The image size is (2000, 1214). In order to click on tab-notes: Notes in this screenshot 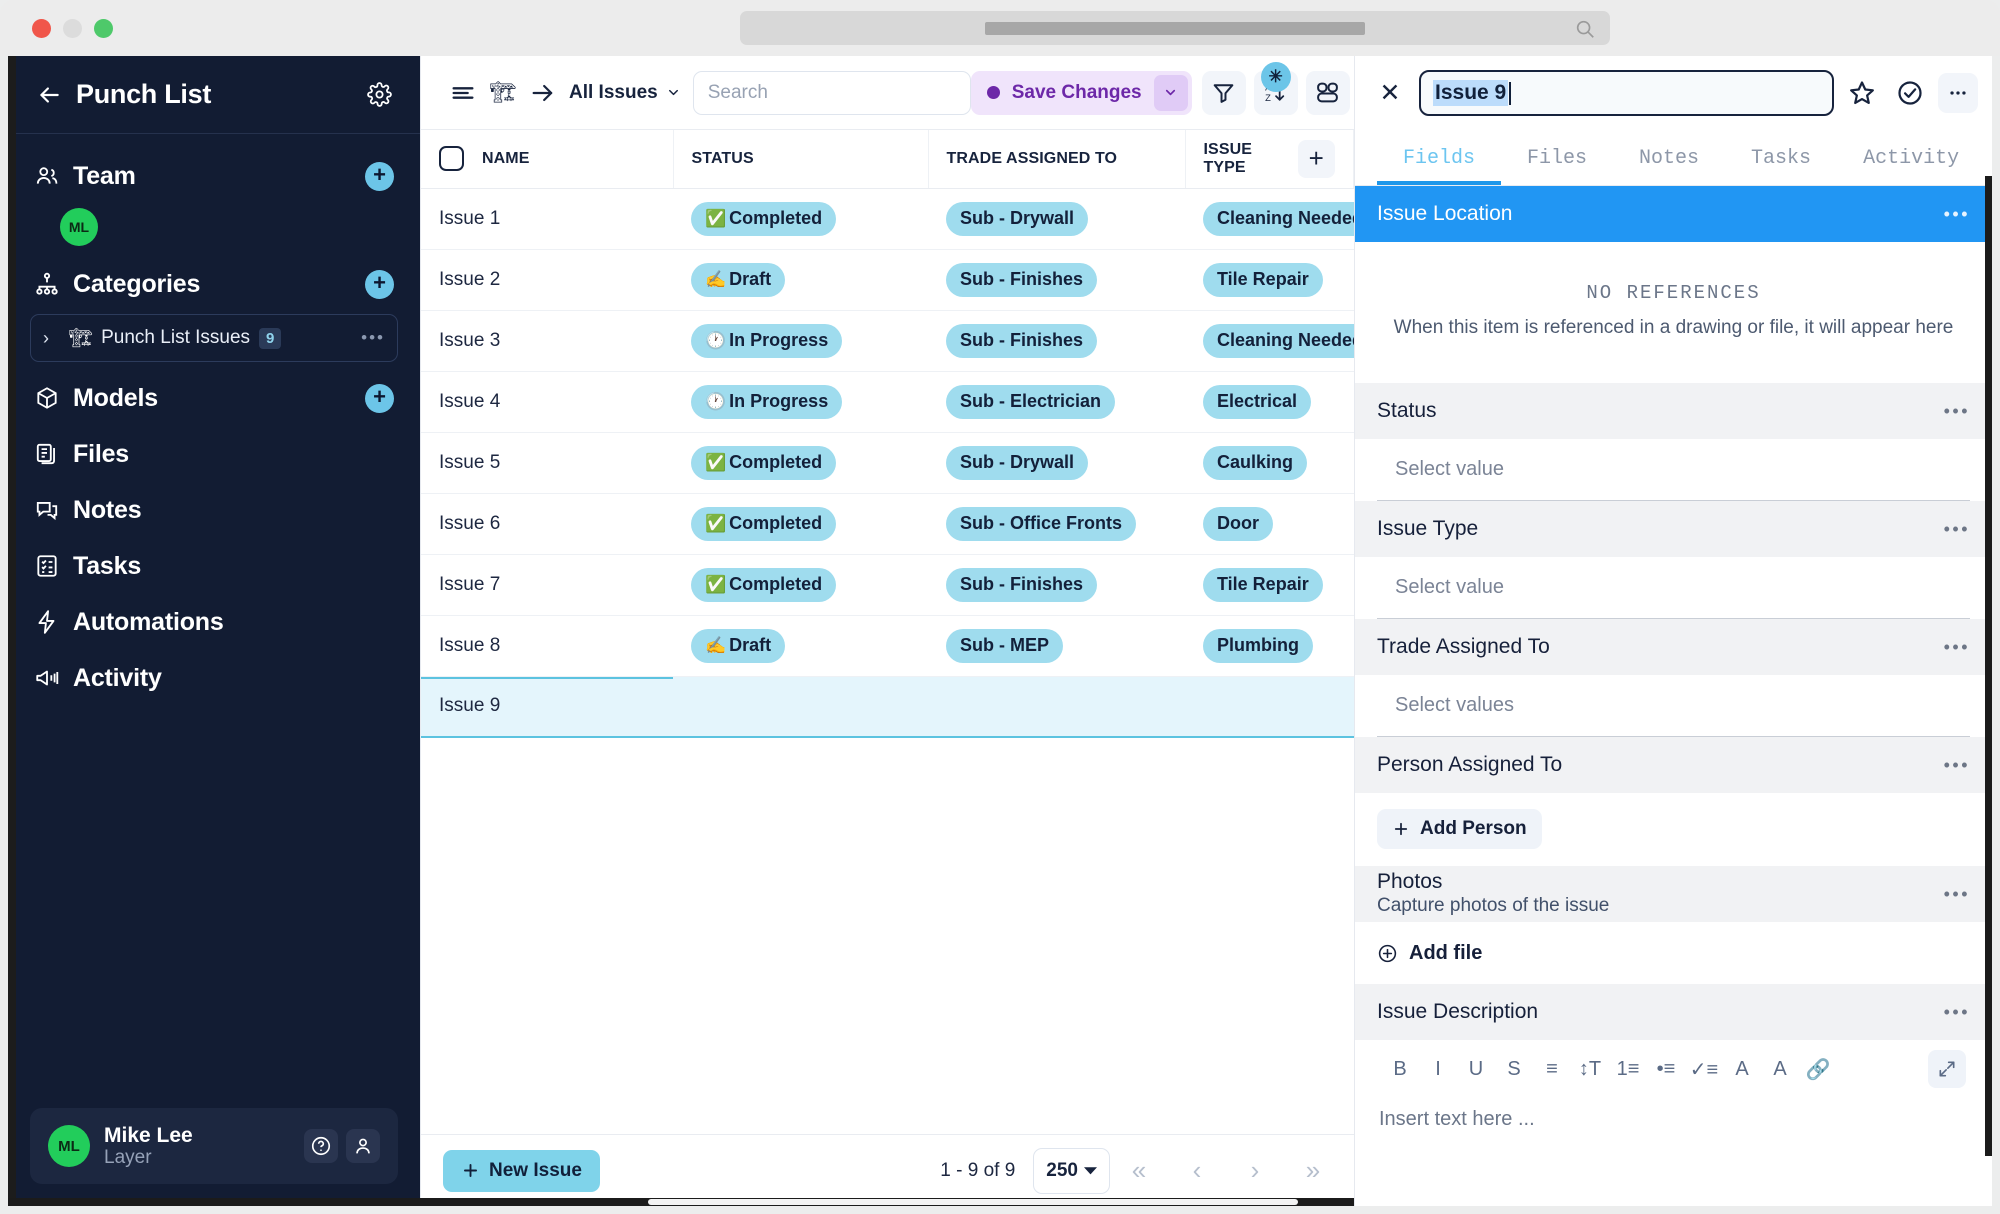, I will do `click(1669, 166)`.